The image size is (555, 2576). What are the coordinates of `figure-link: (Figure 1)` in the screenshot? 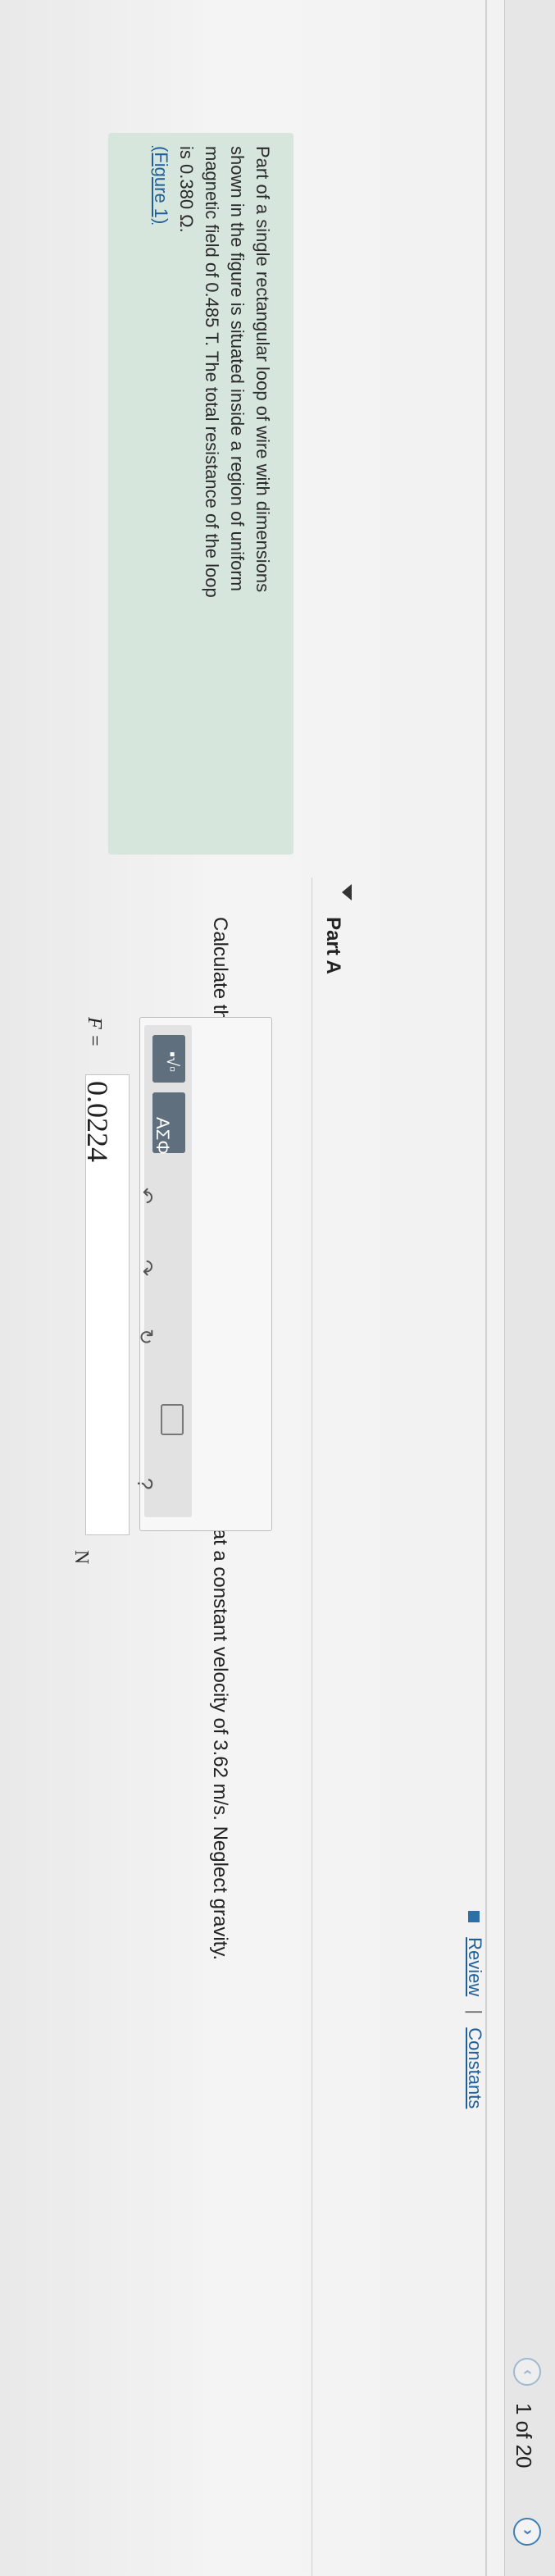 It's located at (161, 185).